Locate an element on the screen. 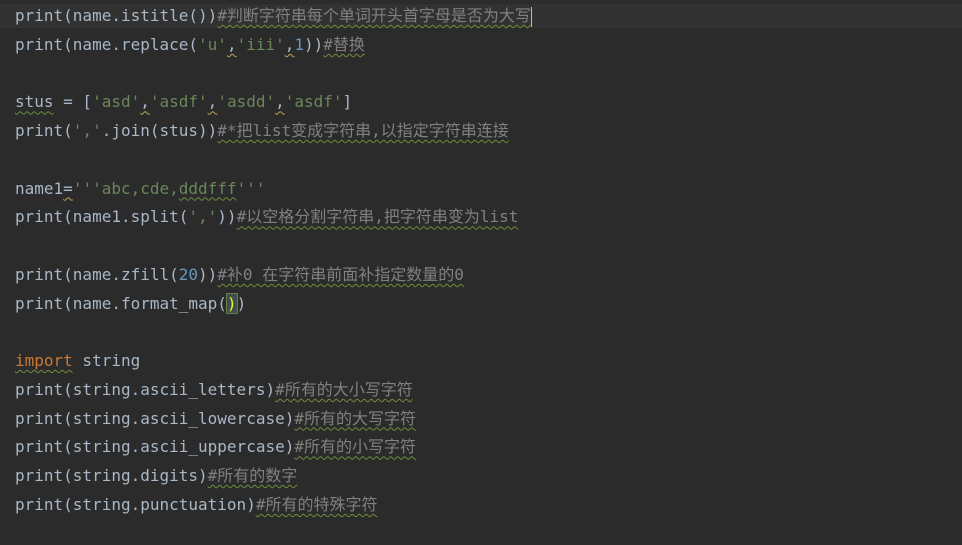  code-token: 'u' is located at coordinates (212, 44).